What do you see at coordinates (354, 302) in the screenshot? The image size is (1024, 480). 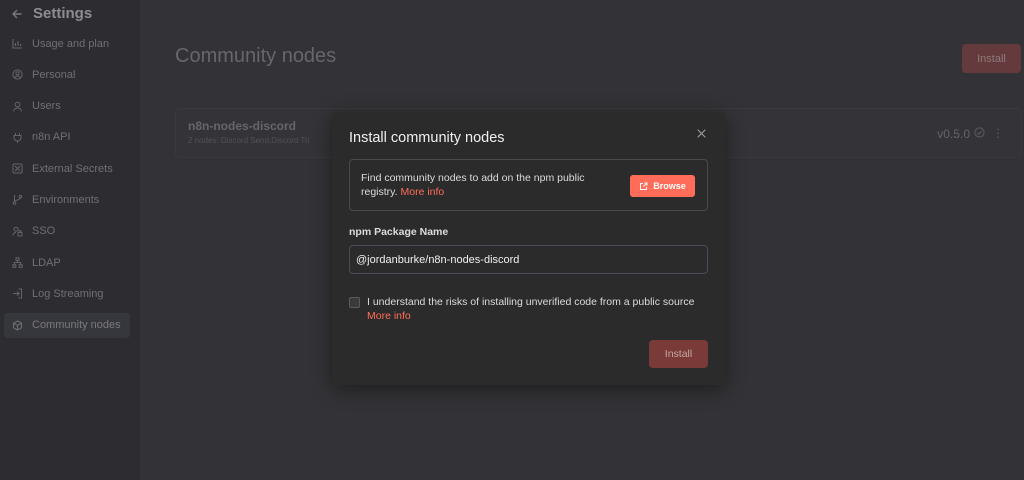 I see `risk-checkbox` at bounding box center [354, 302].